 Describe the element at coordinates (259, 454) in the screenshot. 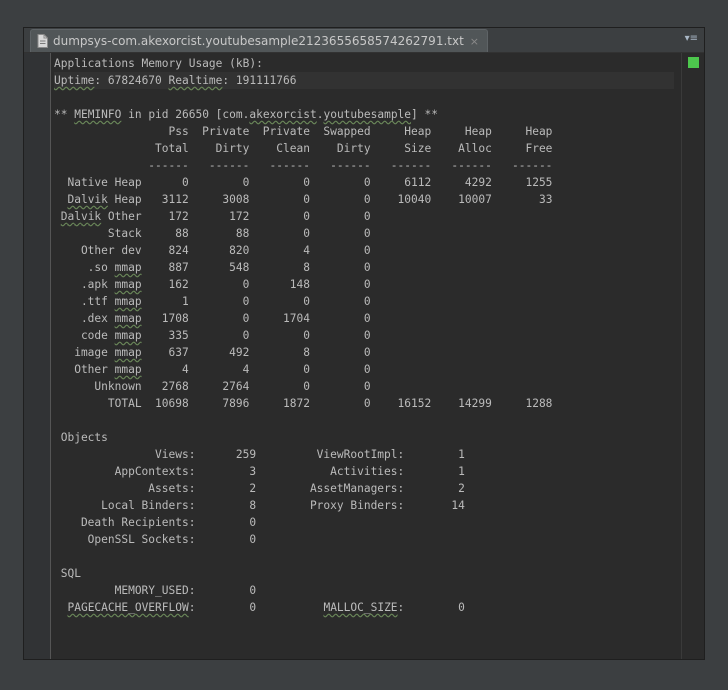

I see `editor-line: Views: 259 ViewRootImpl: 1` at that location.